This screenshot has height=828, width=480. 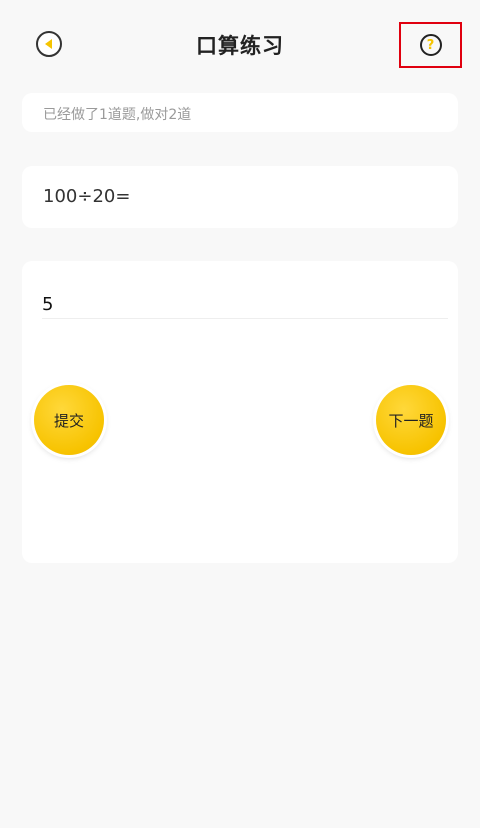 What do you see at coordinates (240, 112) in the screenshot?
I see `progress-card: 已经做了1道题,做对2道` at bounding box center [240, 112].